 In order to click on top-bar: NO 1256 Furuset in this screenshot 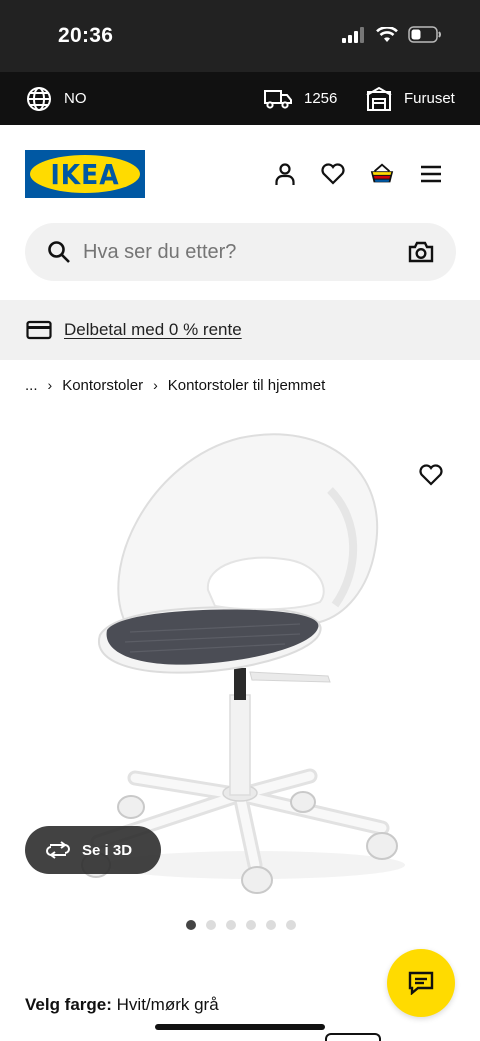, I will do `click(240, 98)`.